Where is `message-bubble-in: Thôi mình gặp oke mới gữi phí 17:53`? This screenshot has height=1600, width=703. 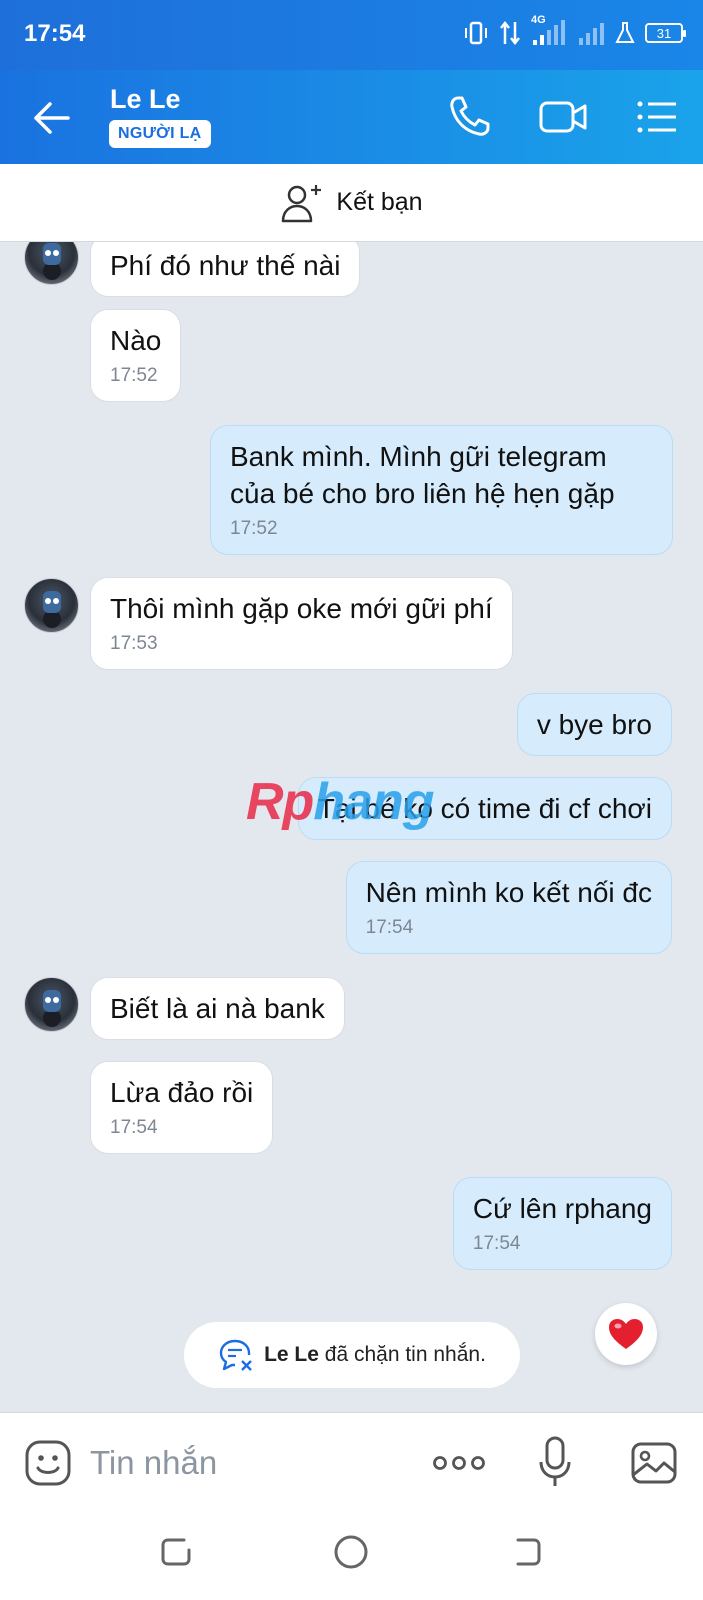 message-bubble-in: Thôi mình gặp oke mới gữi phí 17:53 is located at coordinates (301, 623).